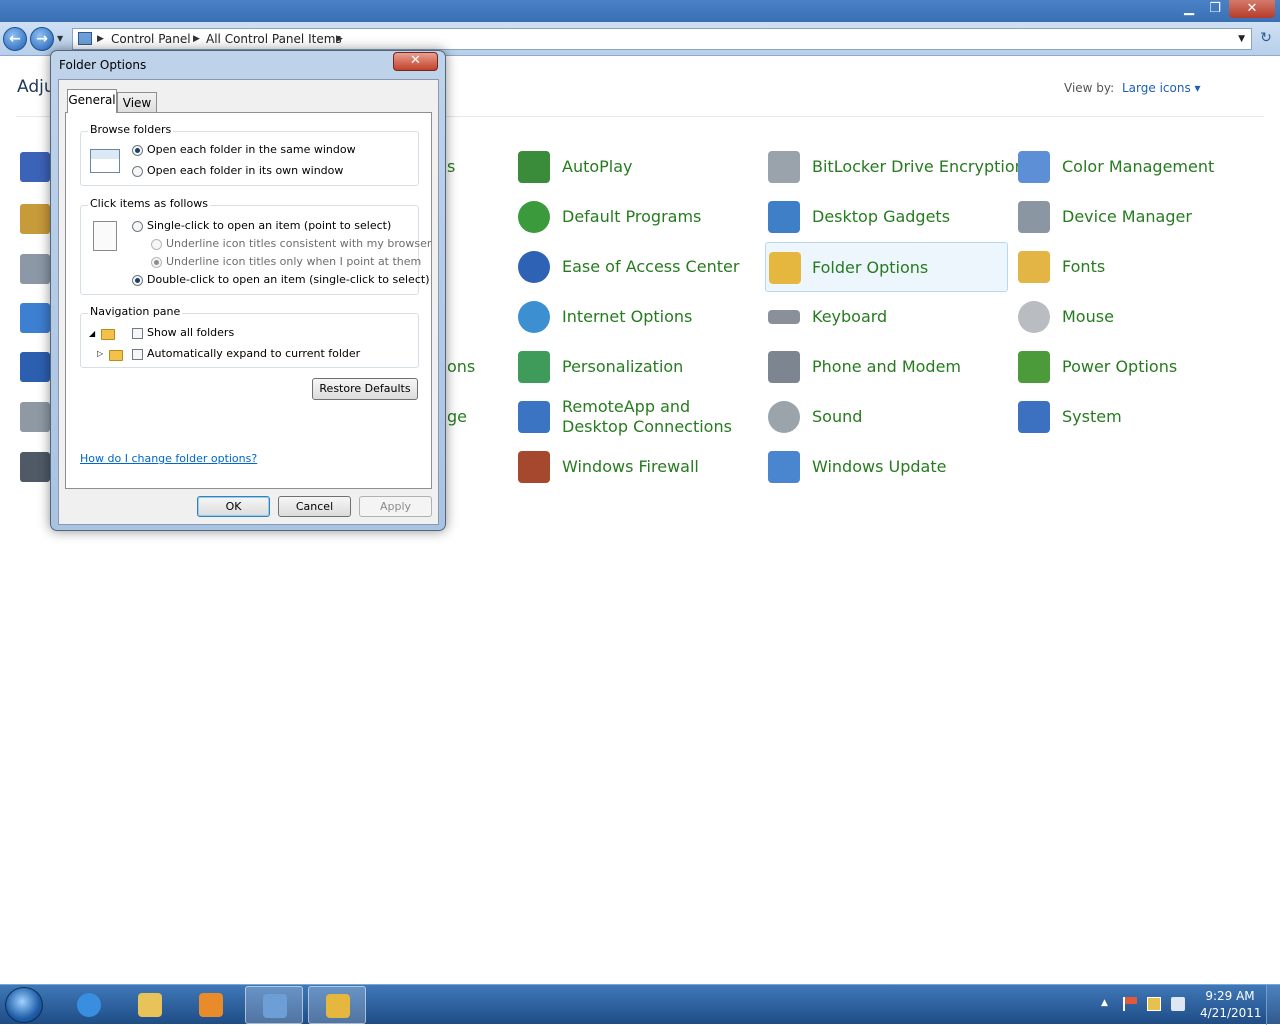  Describe the element at coordinates (156, 244) in the screenshot. I see `underline-browser-radio` at that location.